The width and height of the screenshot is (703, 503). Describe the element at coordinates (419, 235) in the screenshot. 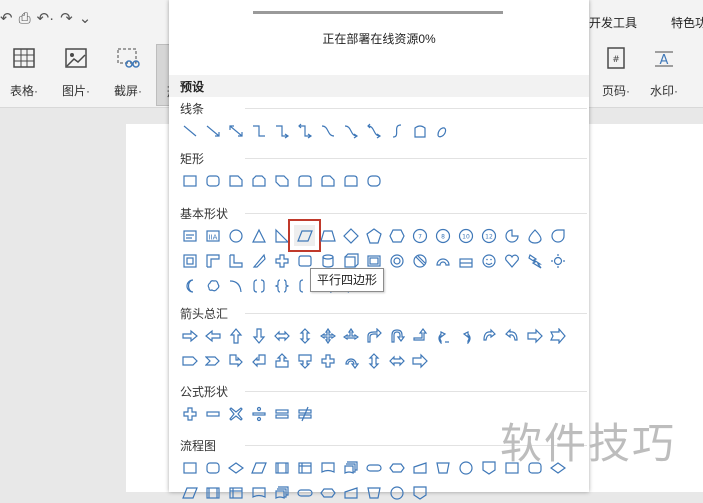

I see `shape-icon: 7` at that location.